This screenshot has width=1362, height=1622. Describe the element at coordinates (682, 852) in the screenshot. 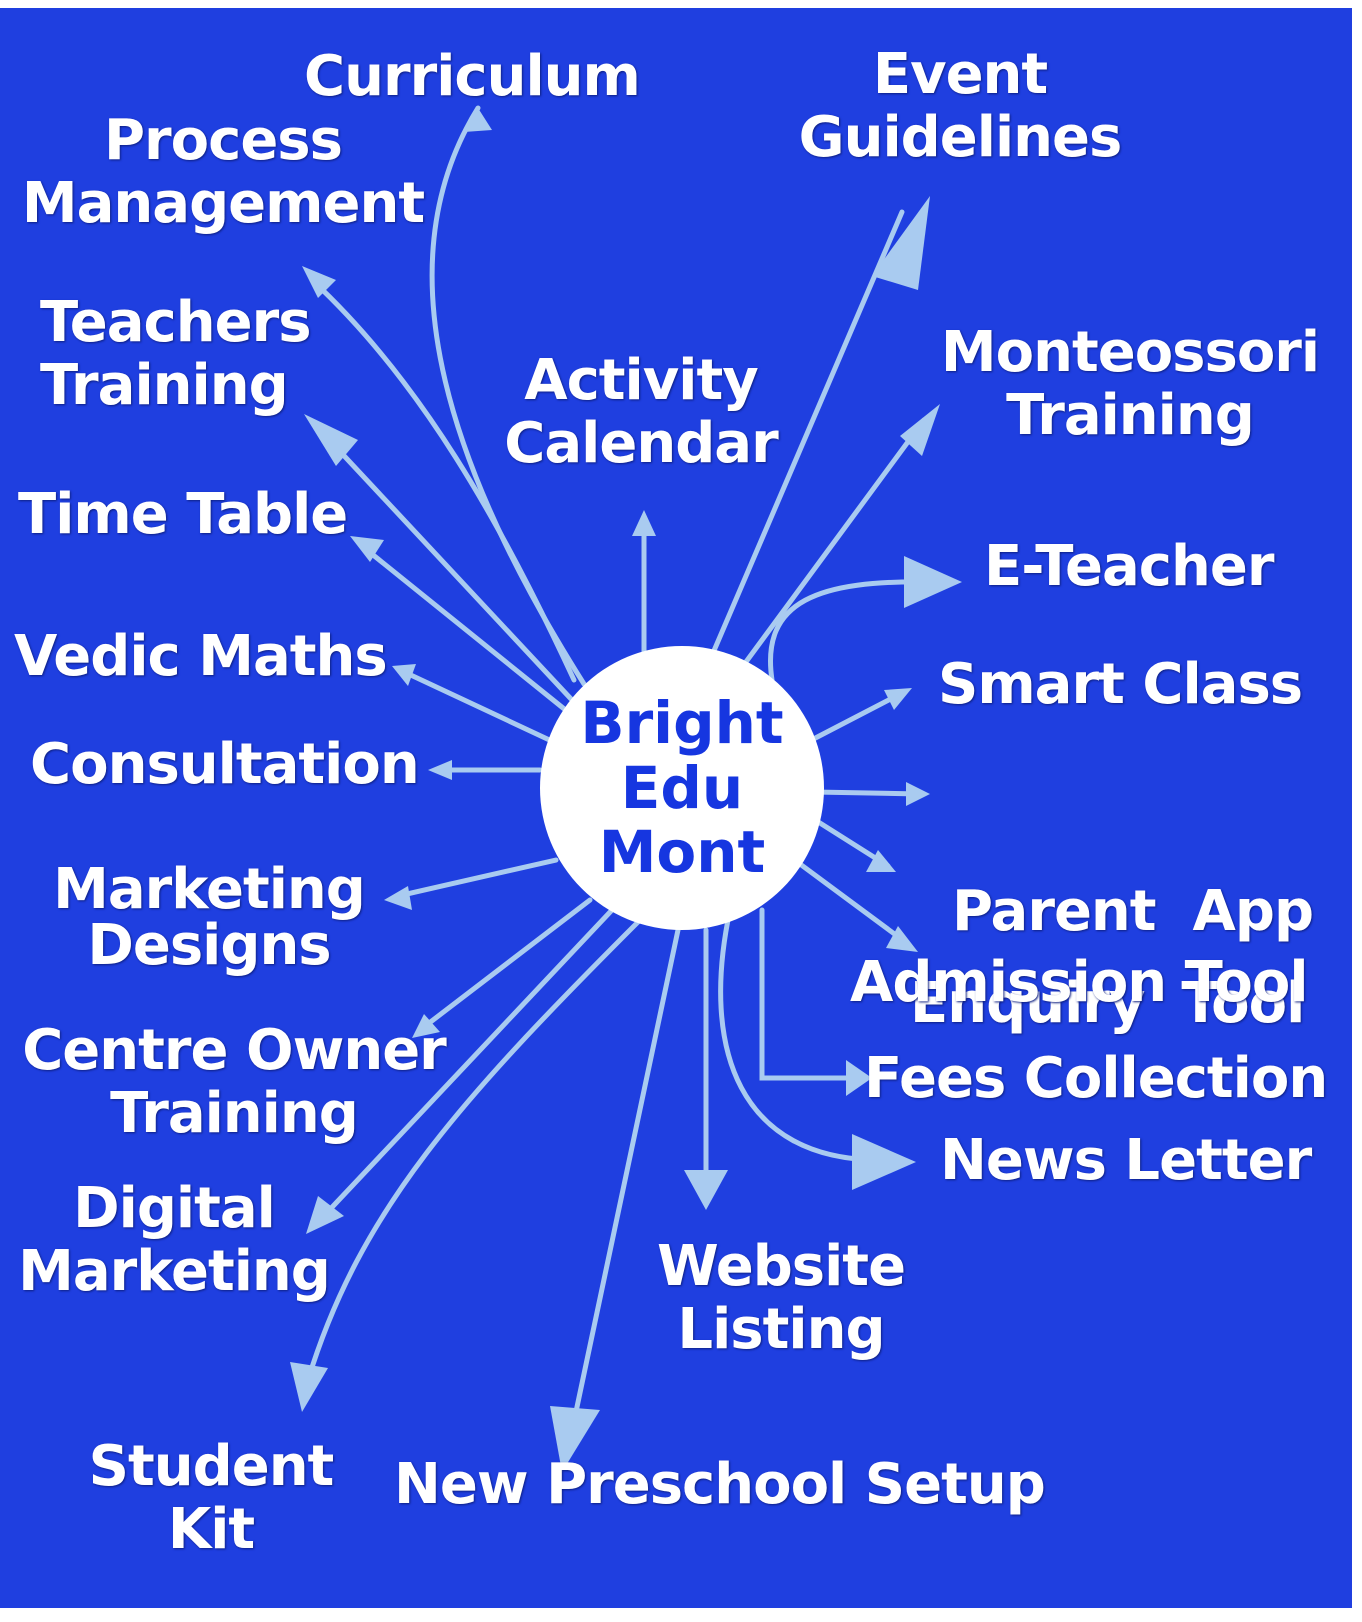

I see `center-line-3: Mont` at that location.